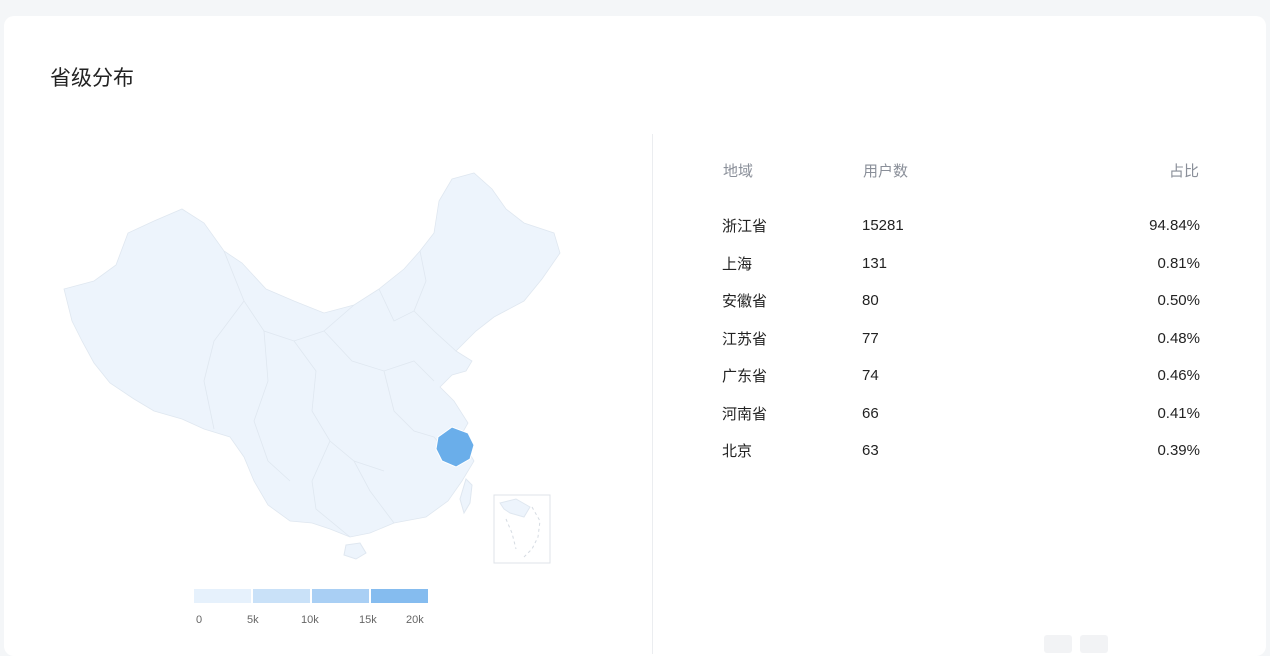  What do you see at coordinates (870, 376) in the screenshot?
I see `cell-users: 74` at bounding box center [870, 376].